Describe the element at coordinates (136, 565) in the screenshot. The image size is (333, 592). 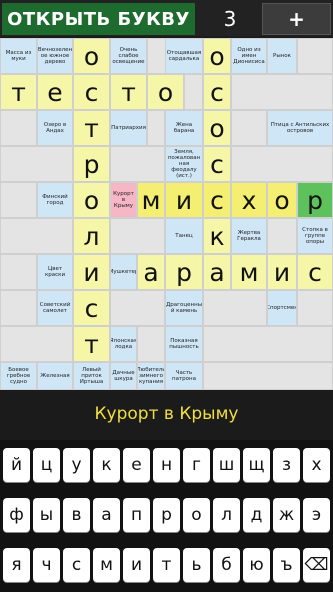
I see `key: и` at that location.